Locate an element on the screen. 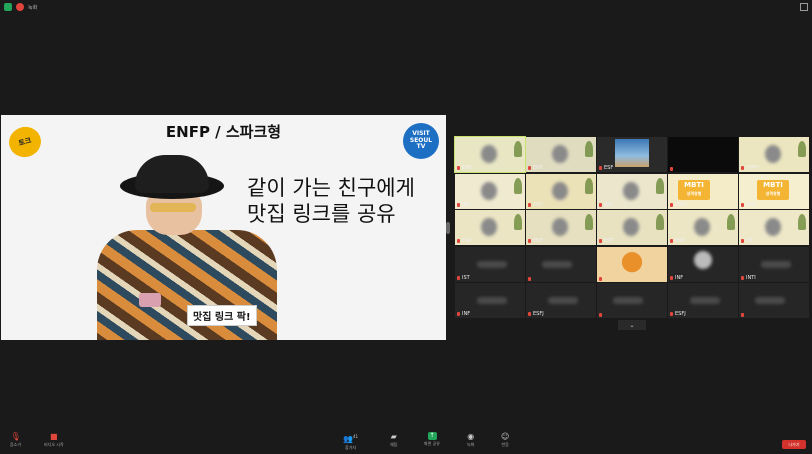 This screenshot has height=454, width=812. reaction-icon: ☺ is located at coordinates (505, 436).